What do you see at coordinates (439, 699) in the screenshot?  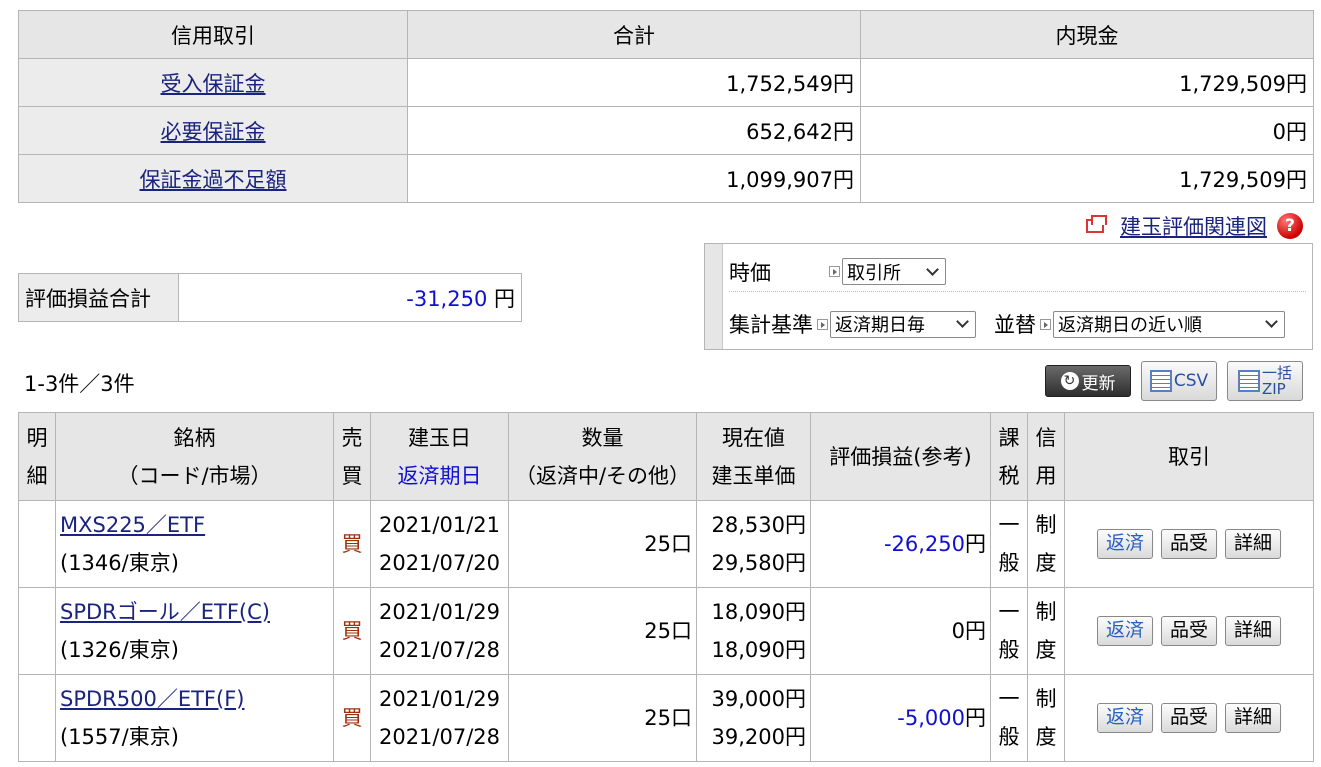 I see `open-date: 2021/01/29` at bounding box center [439, 699].